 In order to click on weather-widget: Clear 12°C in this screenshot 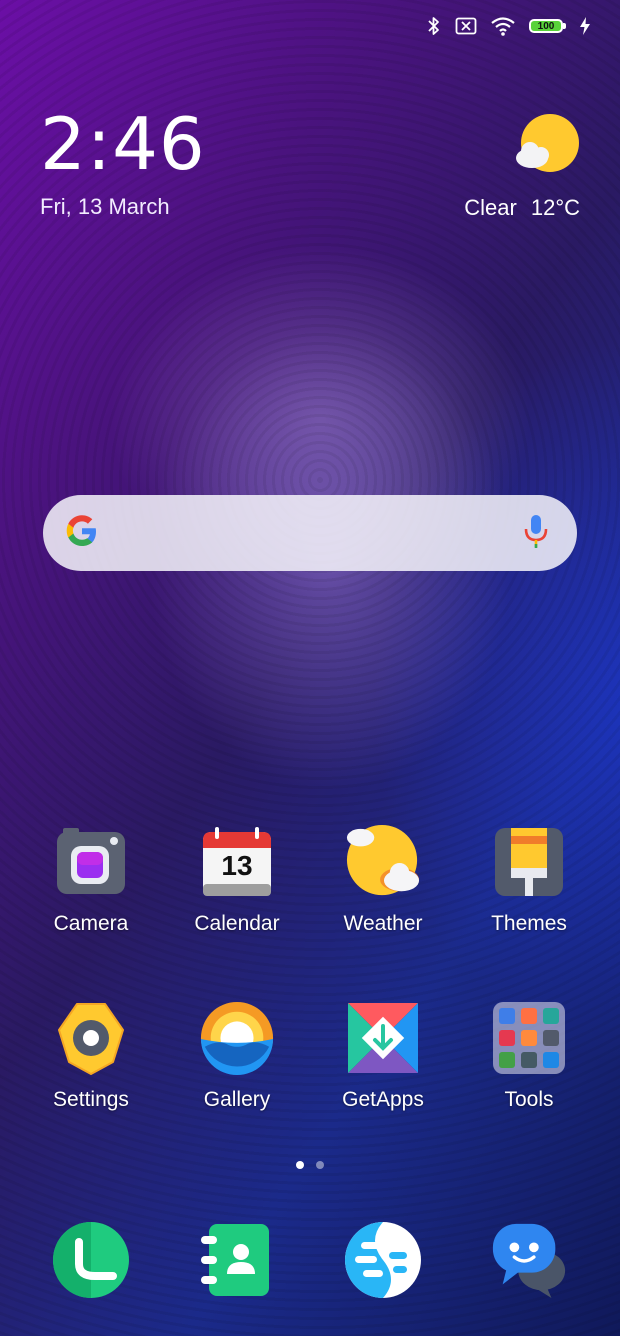, I will do `click(522, 166)`.